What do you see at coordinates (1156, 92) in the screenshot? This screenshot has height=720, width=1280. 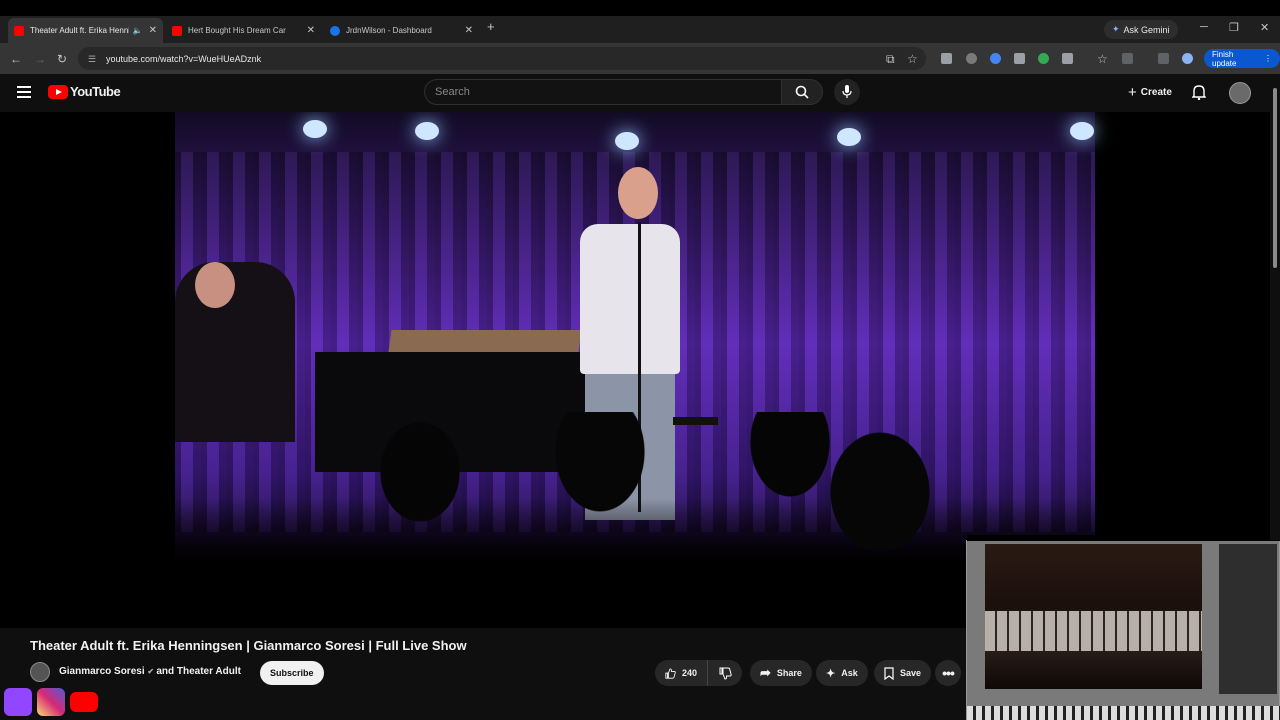 I see `create-label: Create` at bounding box center [1156, 92].